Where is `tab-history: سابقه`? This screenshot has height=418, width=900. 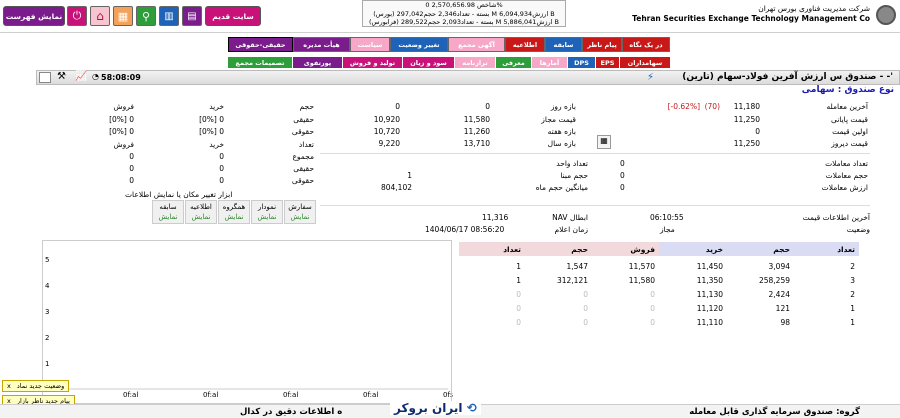 tab-history: سابقه is located at coordinates (563, 44).